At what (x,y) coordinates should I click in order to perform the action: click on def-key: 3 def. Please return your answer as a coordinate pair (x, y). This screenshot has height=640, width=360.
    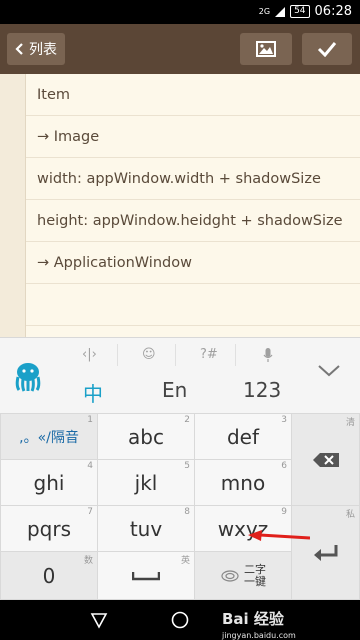
    Looking at the image, I should click on (243, 436).